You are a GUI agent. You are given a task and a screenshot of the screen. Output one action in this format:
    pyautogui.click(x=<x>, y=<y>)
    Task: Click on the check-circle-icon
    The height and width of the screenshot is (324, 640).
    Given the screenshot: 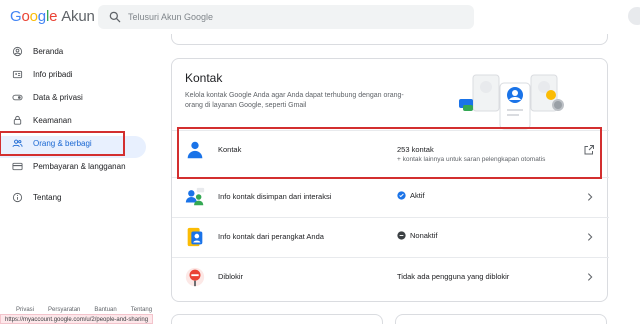 What is the action you would take?
    pyautogui.click(x=401, y=195)
    